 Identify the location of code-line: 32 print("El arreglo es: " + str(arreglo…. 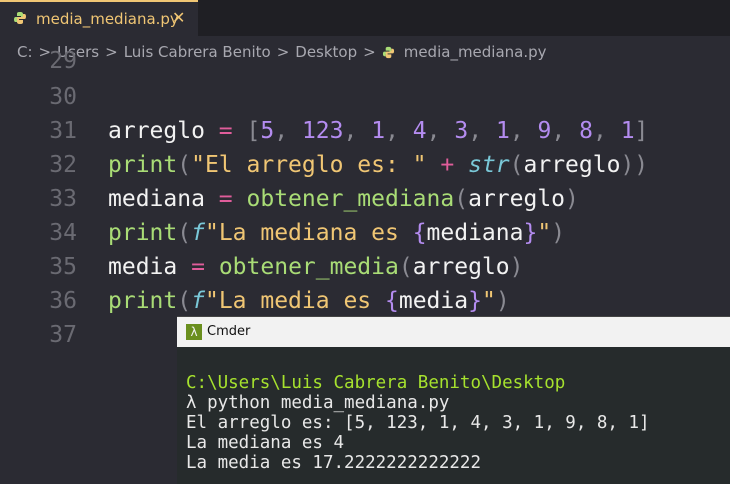
(365, 169).